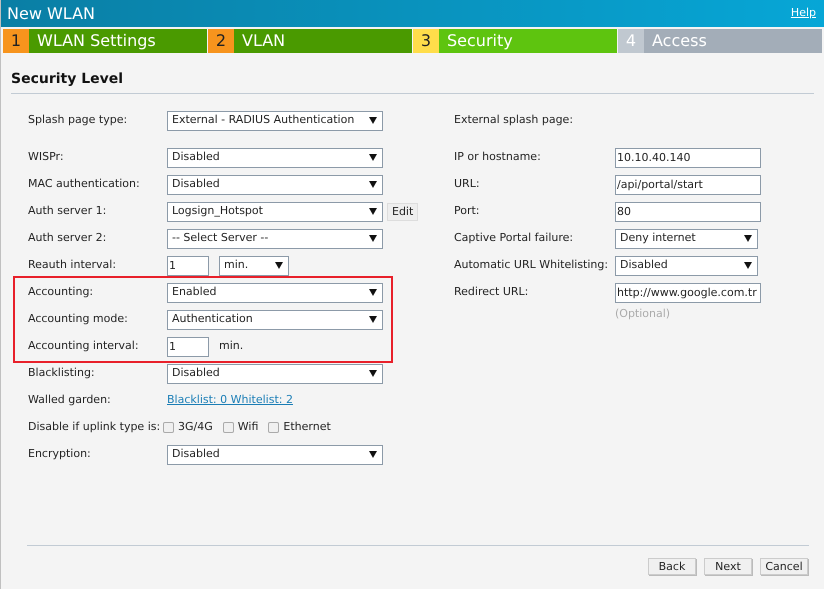 The width and height of the screenshot is (824, 589). Describe the element at coordinates (16, 41) in the screenshot. I see `step-number: 1` at that location.